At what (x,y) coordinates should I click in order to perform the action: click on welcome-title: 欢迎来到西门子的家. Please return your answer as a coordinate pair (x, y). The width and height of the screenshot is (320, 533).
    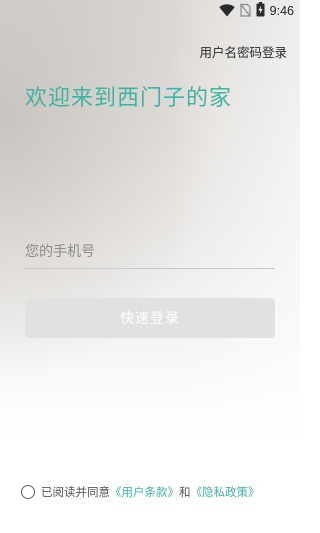
    Looking at the image, I should click on (129, 98).